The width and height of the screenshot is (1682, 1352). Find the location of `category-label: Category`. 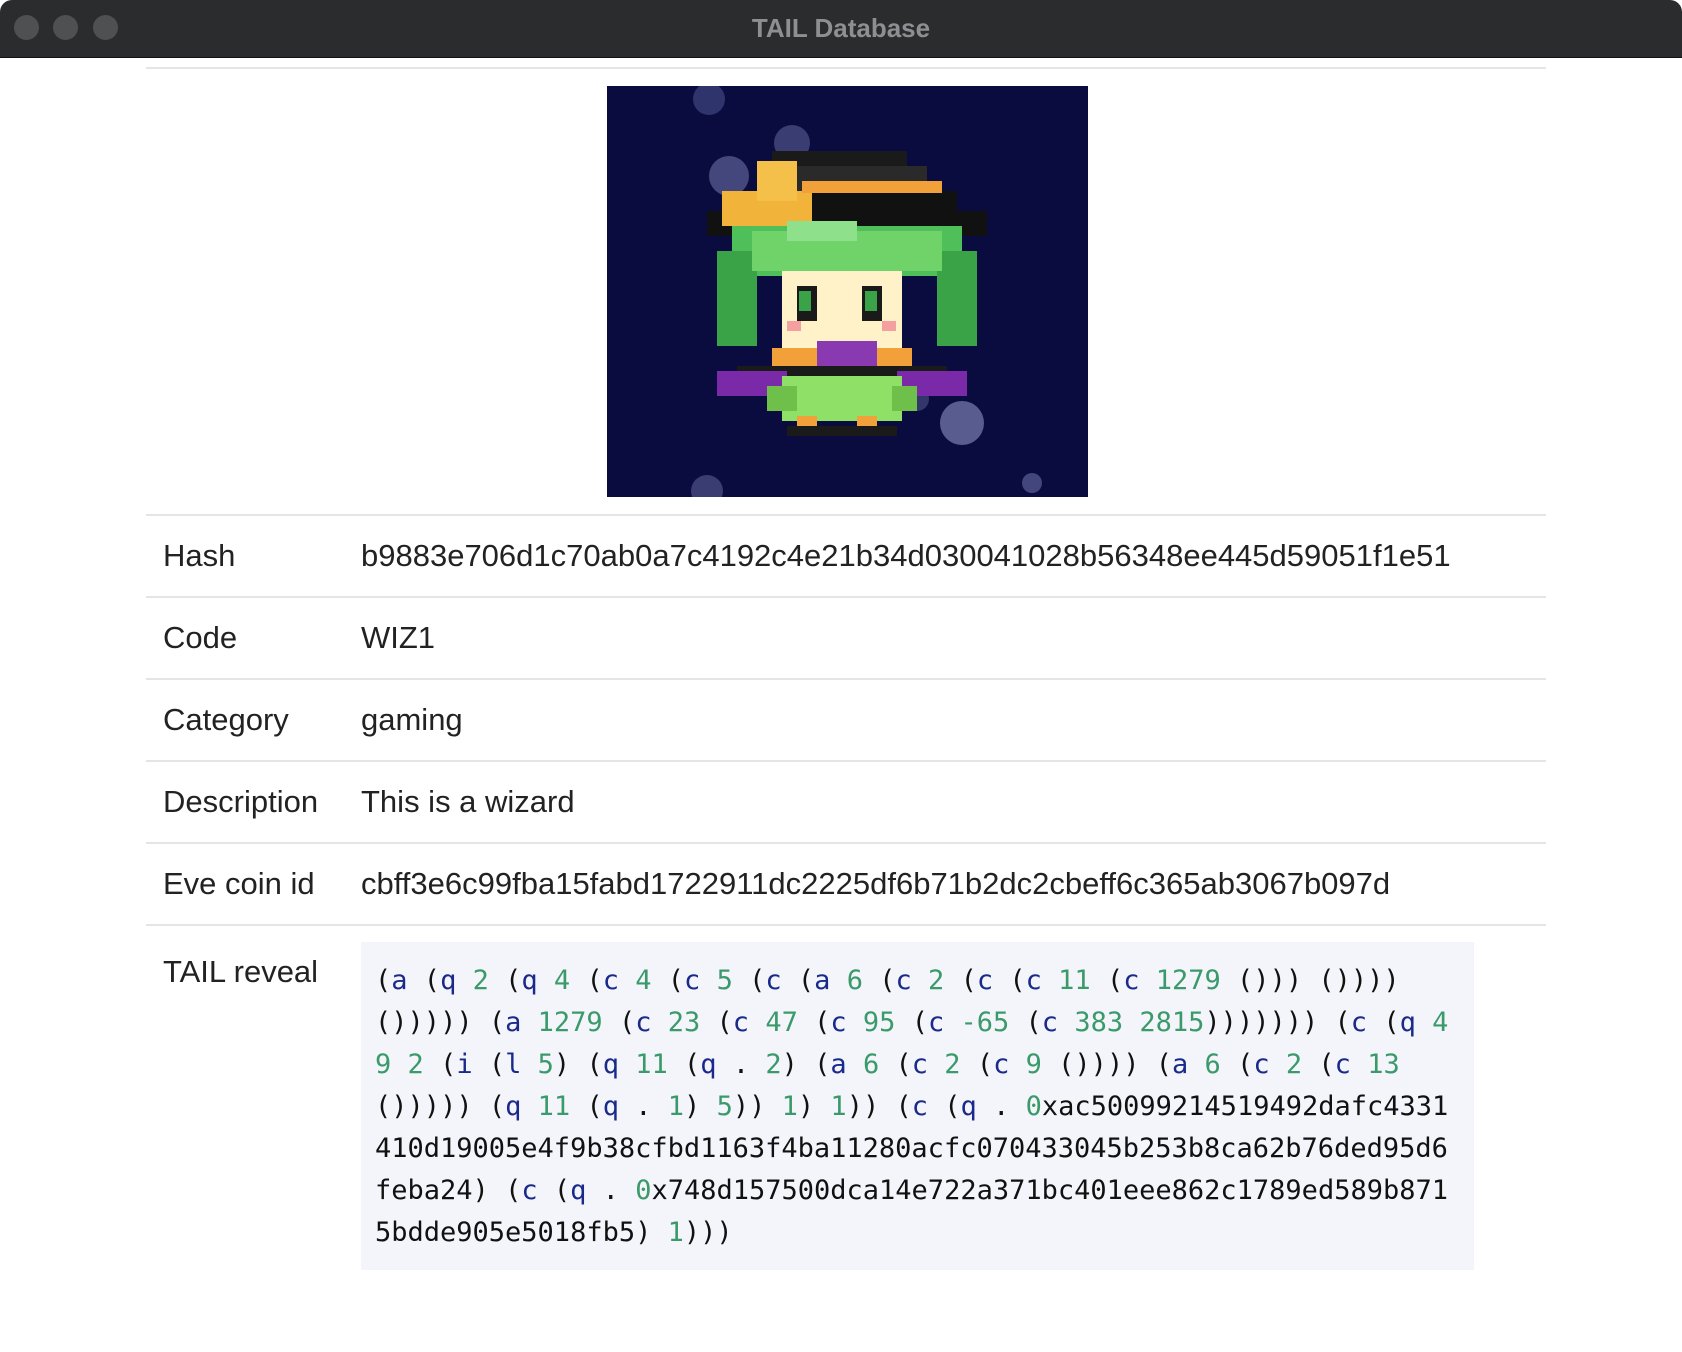

category-label: Category is located at coordinates (226, 719).